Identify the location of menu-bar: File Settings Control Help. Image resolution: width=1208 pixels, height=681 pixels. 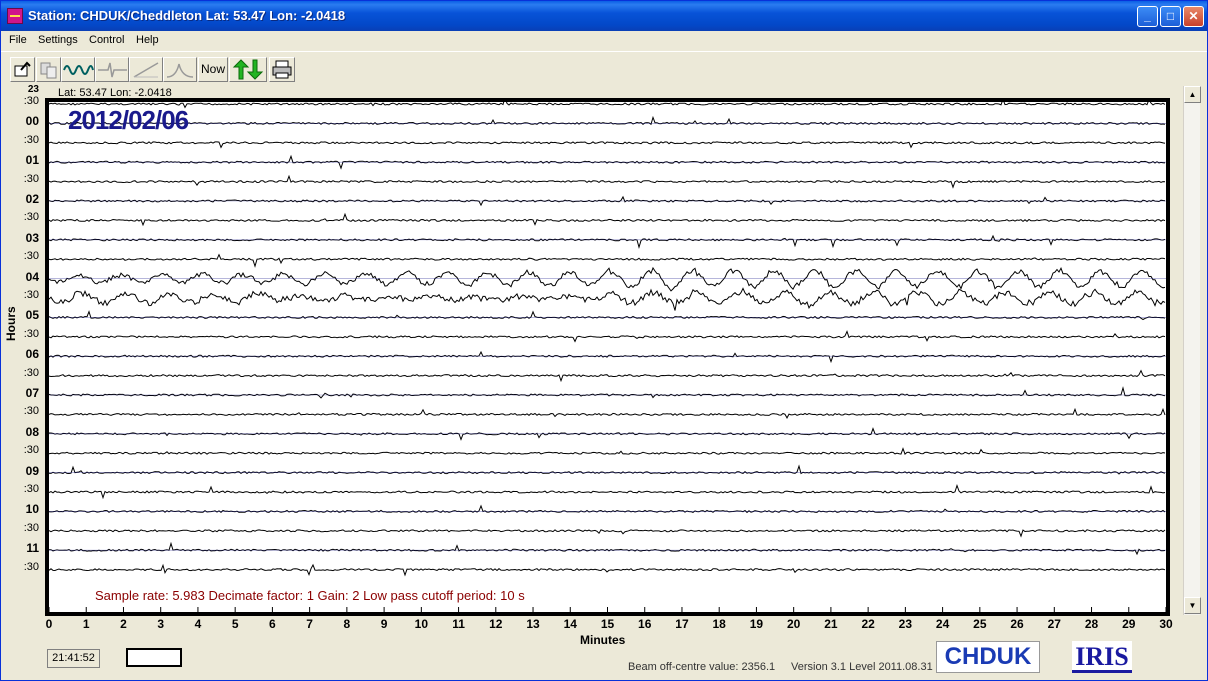
(604, 40).